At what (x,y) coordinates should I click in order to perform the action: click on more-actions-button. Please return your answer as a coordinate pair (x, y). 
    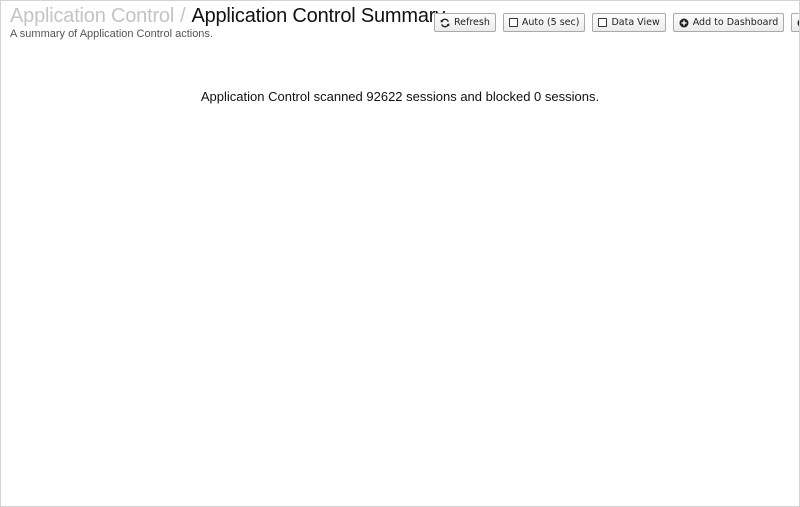
    Looking at the image, I should click on (795, 22).